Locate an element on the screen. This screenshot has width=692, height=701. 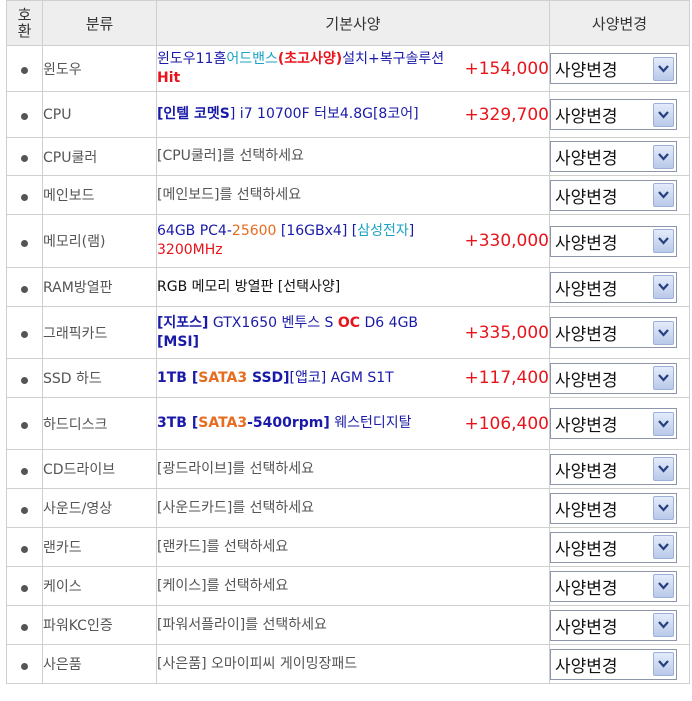
row-spec-cell: [메인보드]를 선택하세요 is located at coordinates (353, 195).